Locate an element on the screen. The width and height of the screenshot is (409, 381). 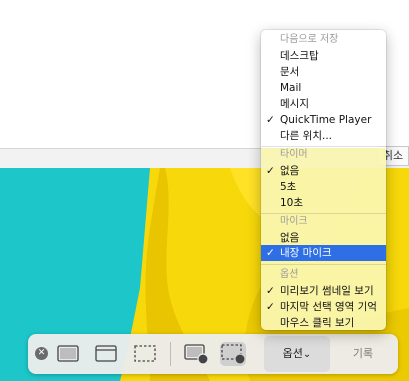
menu-item-desktop: 데스크탑 is located at coordinates (323, 56).